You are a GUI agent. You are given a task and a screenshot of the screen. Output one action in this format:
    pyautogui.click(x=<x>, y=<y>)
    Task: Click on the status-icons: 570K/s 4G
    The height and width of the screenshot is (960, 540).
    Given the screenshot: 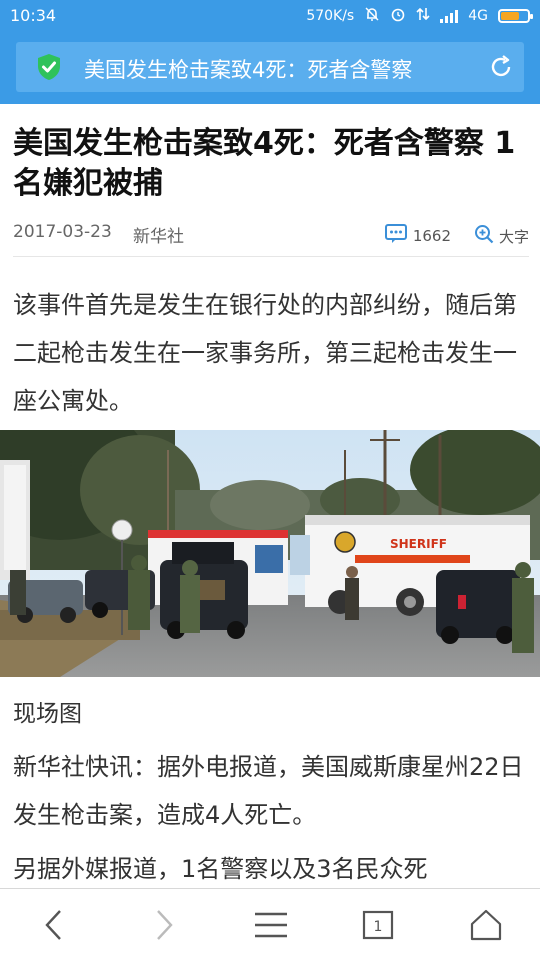 What is the action you would take?
    pyautogui.click(x=419, y=16)
    